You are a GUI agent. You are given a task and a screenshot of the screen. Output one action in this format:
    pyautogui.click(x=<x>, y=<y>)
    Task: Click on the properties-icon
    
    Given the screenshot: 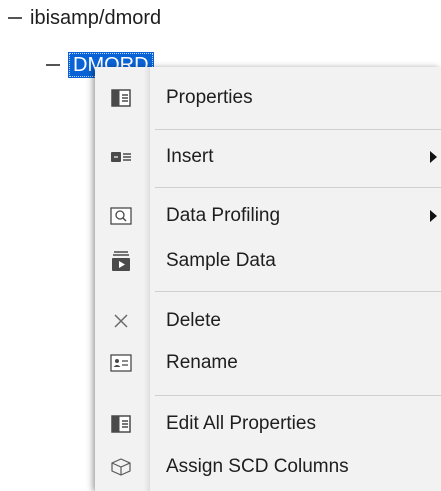 What is the action you would take?
    pyautogui.click(x=121, y=98)
    